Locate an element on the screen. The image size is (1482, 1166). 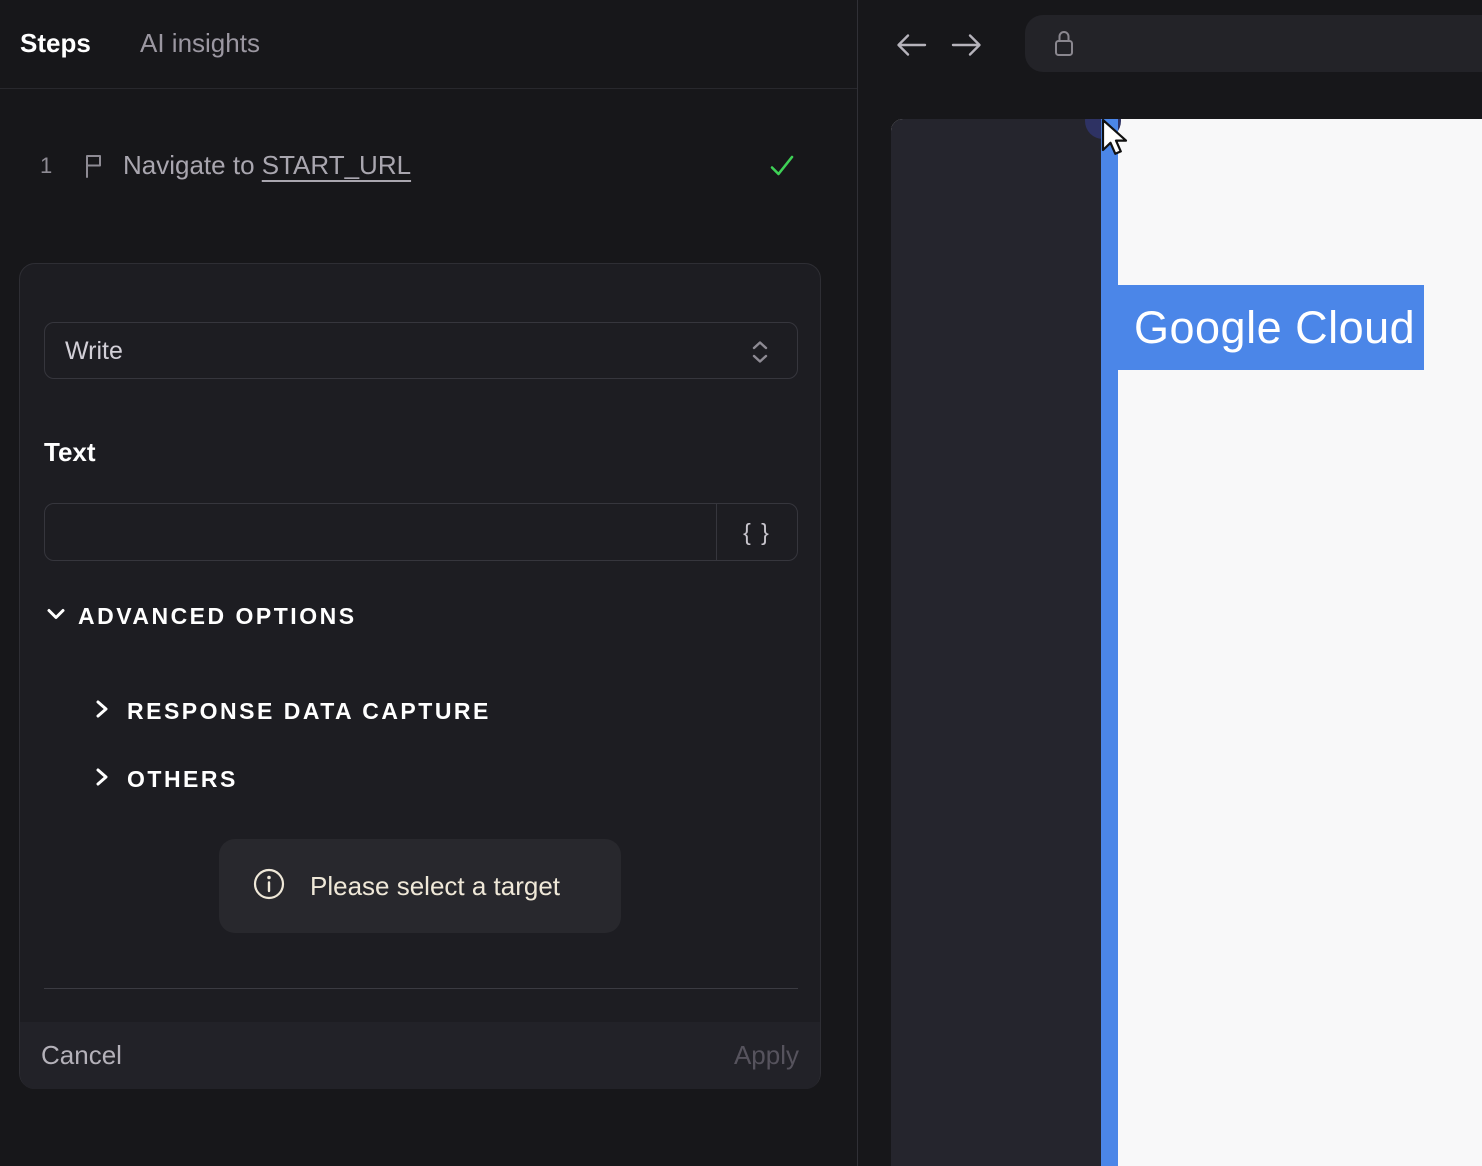
select-target-notice-text: Please select a target is located at coordinates (435, 885).